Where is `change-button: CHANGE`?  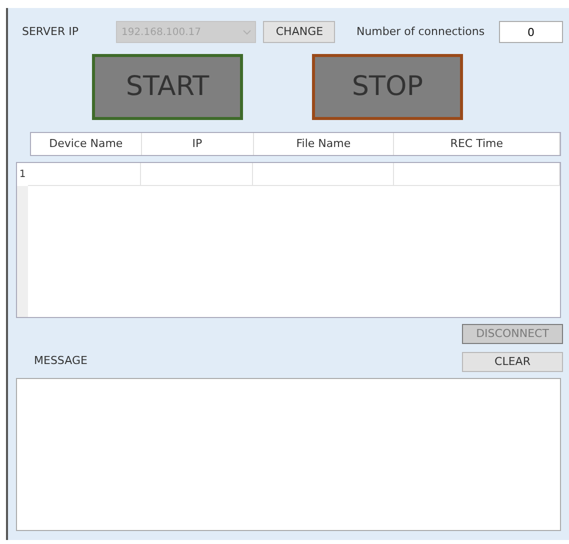 change-button: CHANGE is located at coordinates (299, 32).